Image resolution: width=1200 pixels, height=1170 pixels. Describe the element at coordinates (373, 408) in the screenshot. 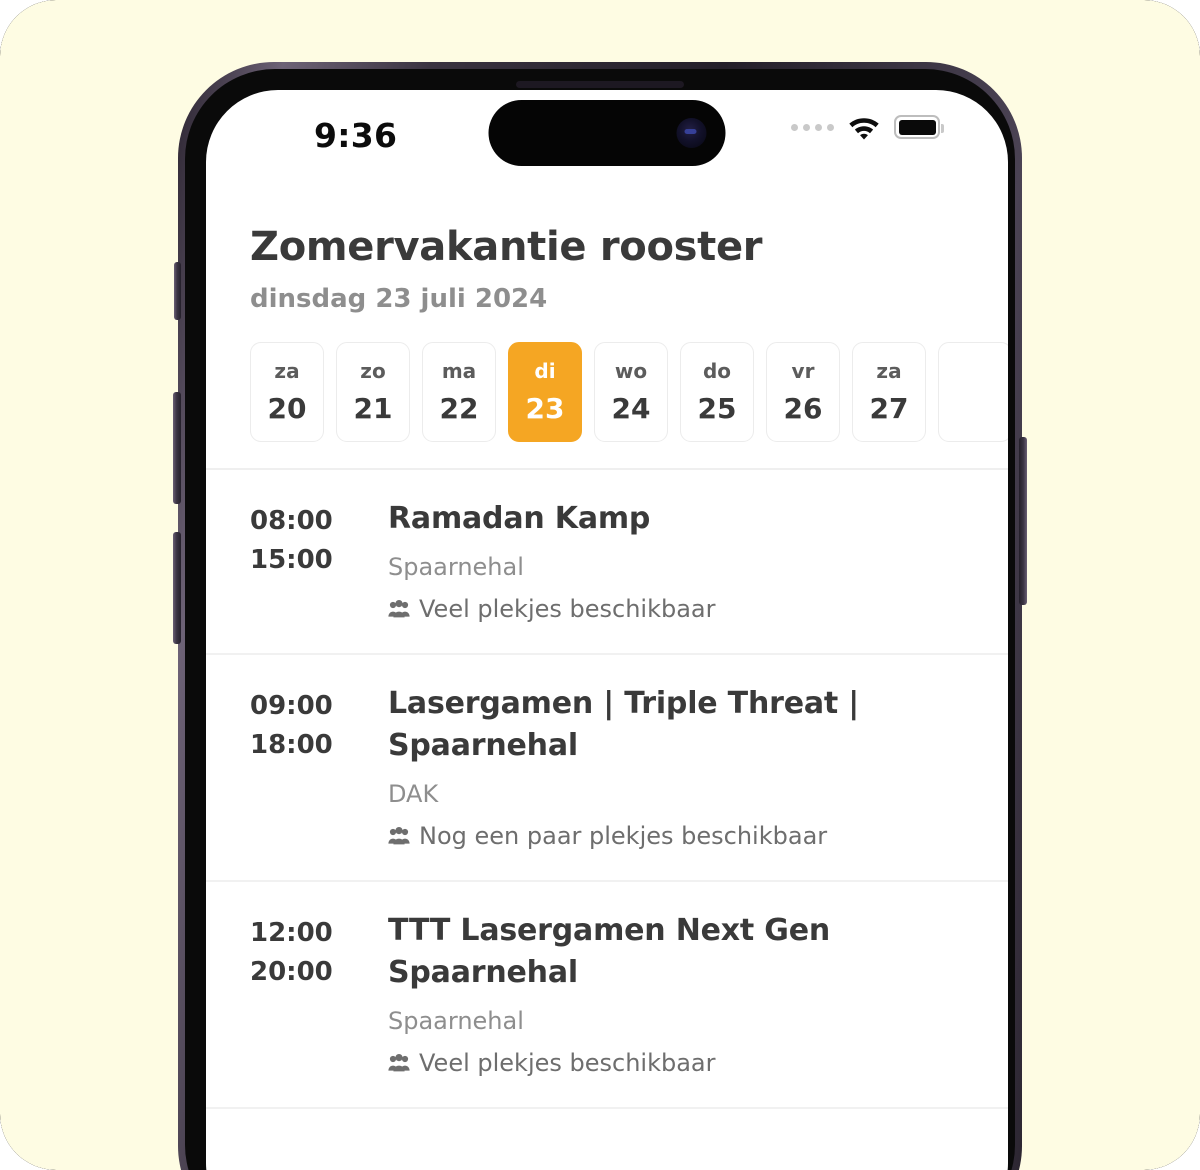

I see `day-card-number: 21` at that location.